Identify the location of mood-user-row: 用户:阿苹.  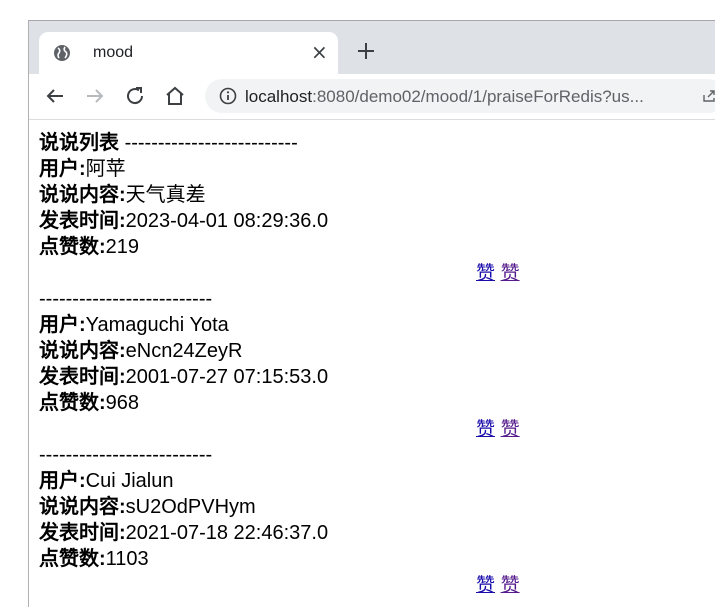
(374, 169).